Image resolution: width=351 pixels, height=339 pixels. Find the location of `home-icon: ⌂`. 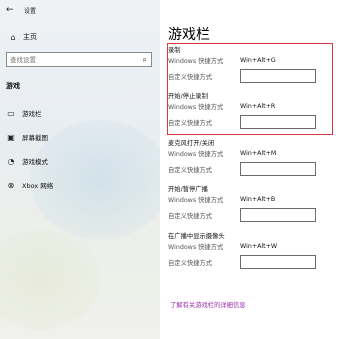

home-icon: ⌂ is located at coordinates (13, 37).